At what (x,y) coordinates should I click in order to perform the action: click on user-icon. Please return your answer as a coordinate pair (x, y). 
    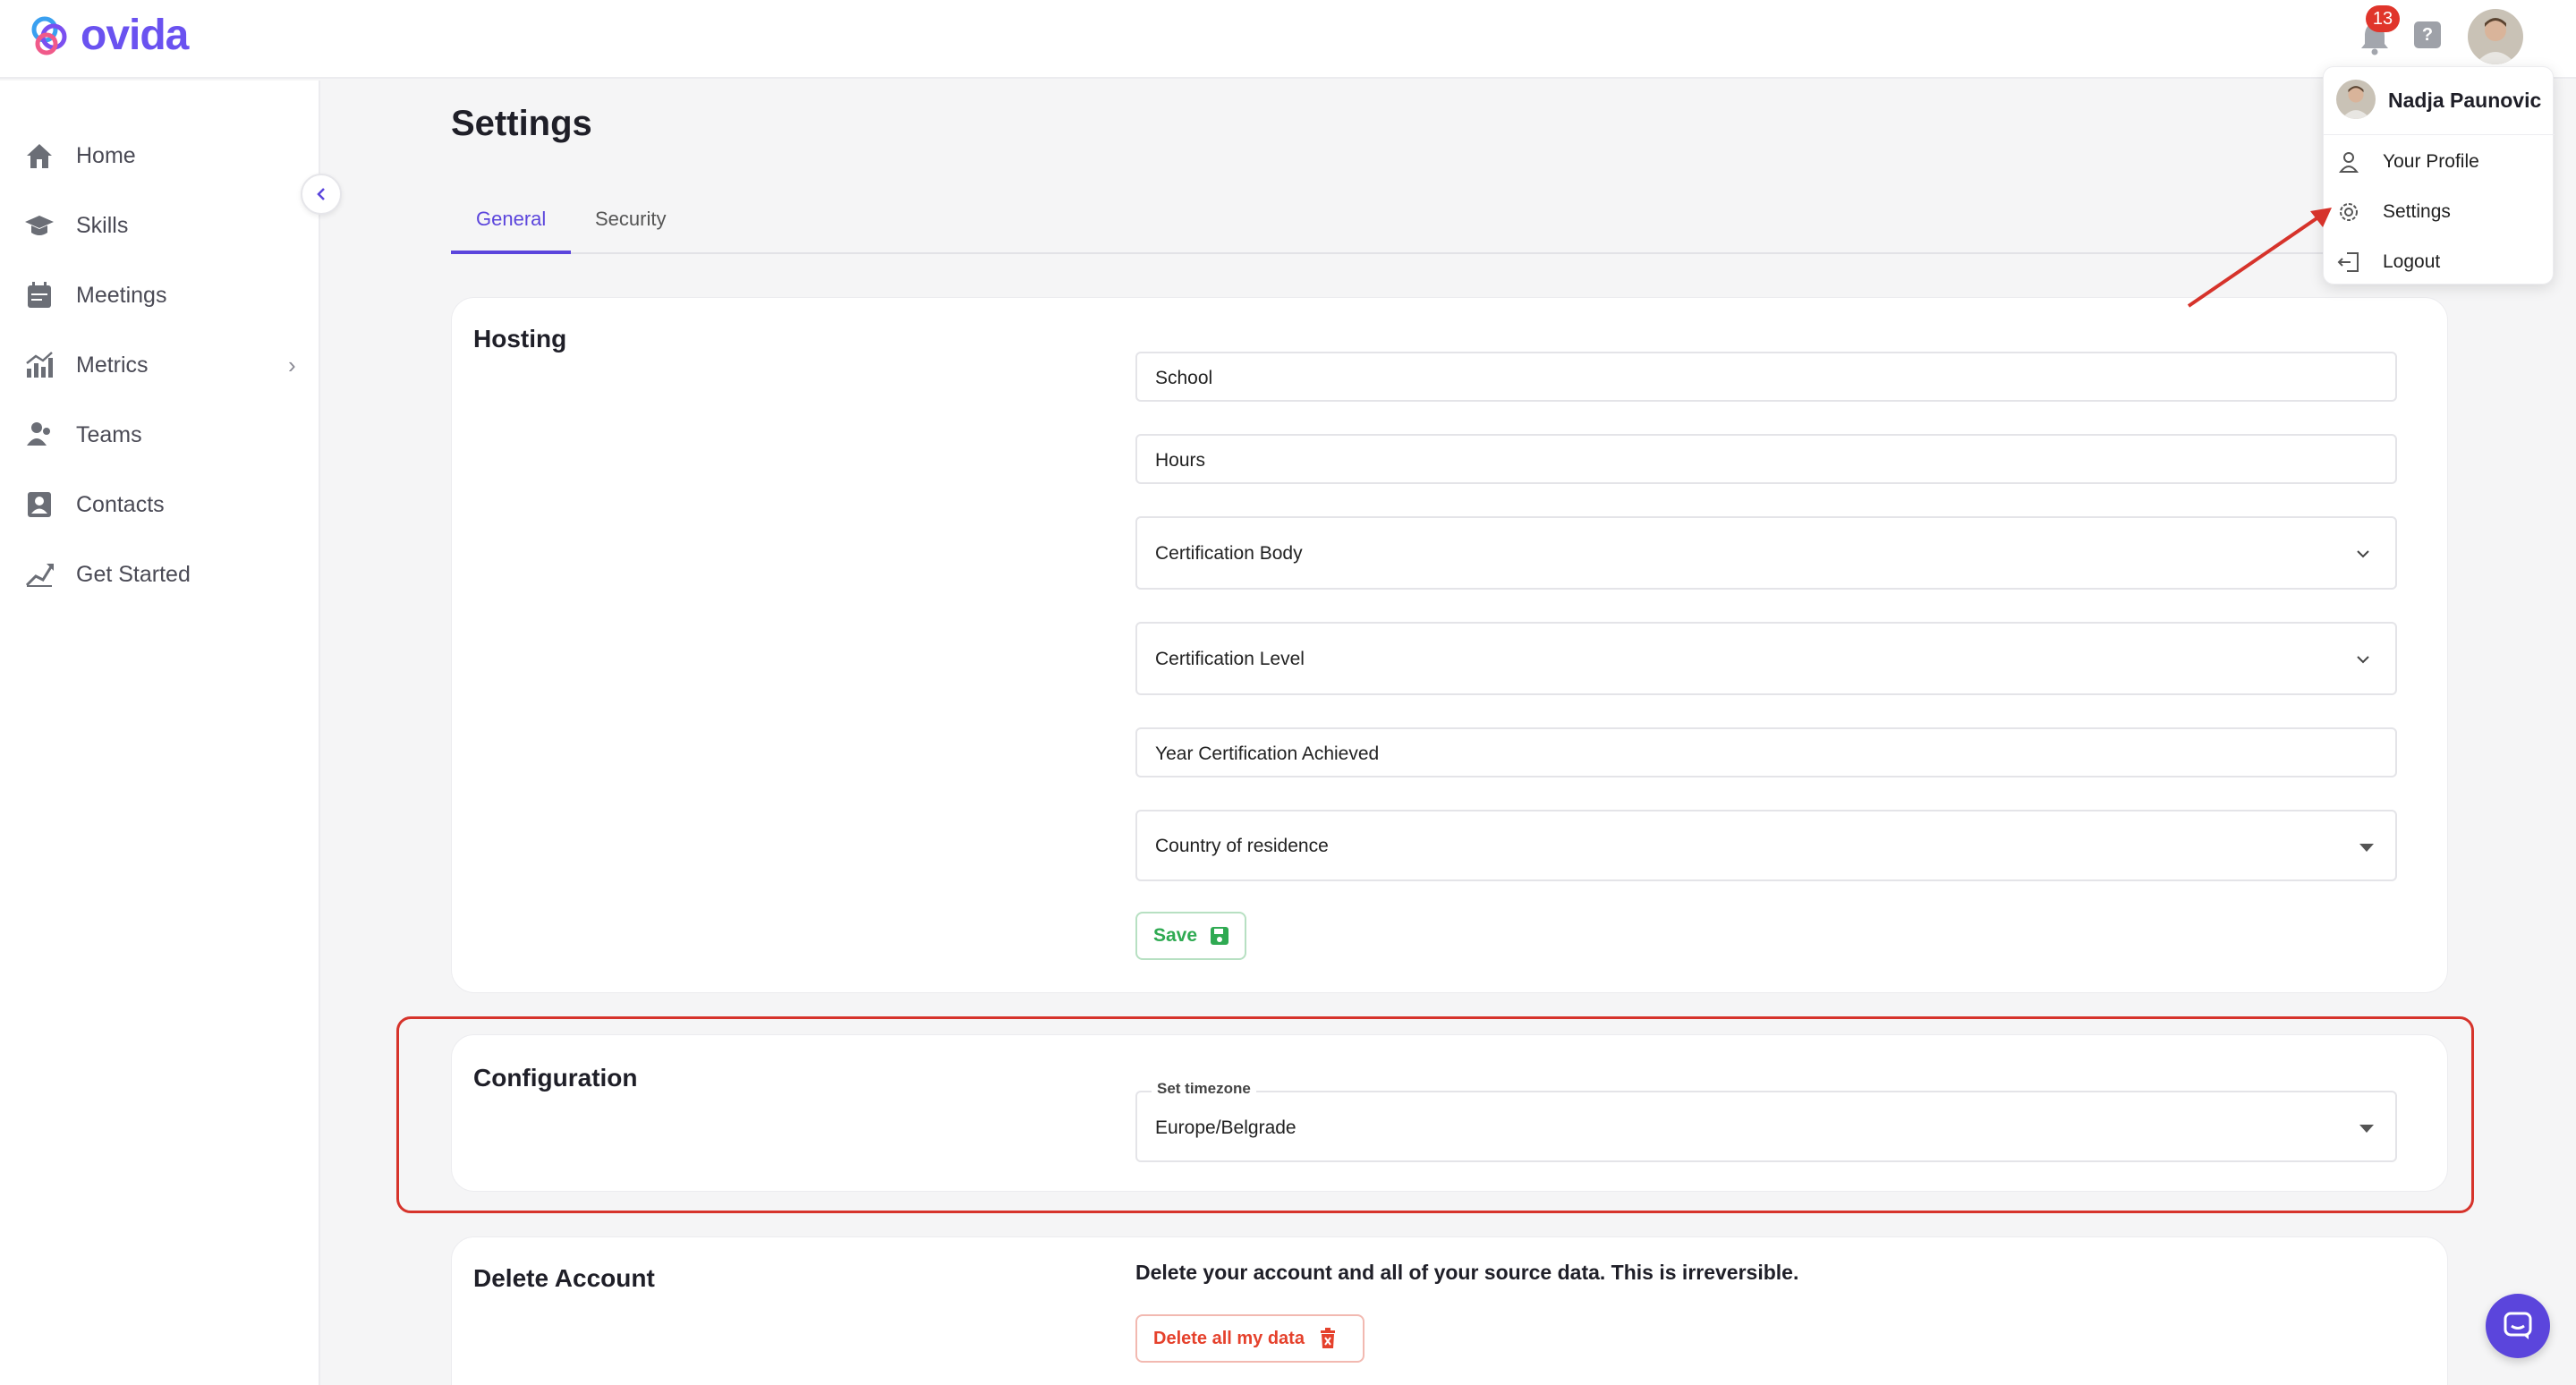
    Looking at the image, I should click on (2348, 162).